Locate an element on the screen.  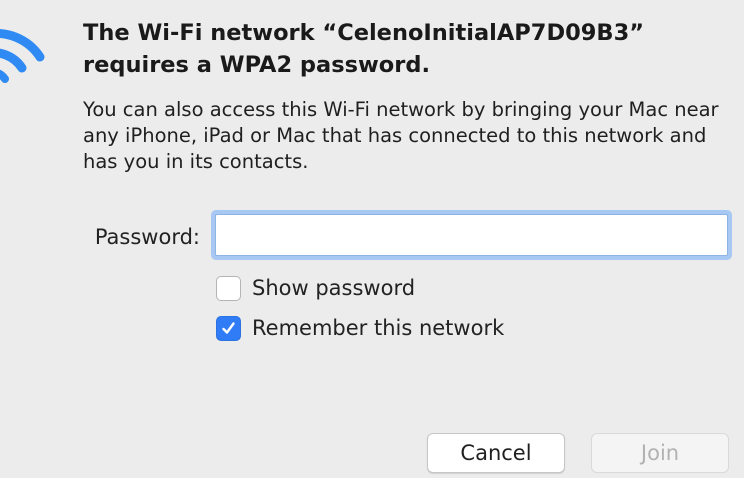
remember-network-option: Remember this network is located at coordinates (360, 328).